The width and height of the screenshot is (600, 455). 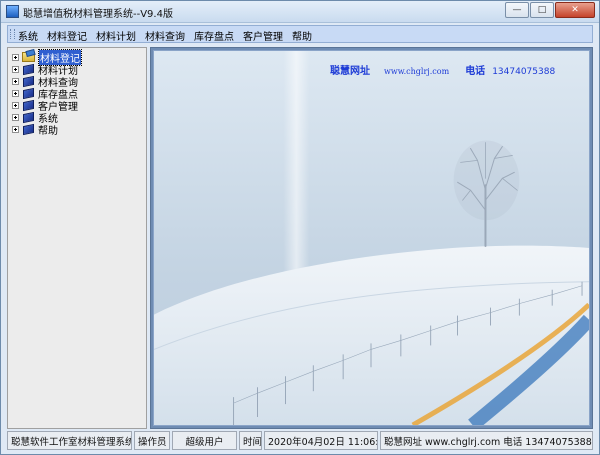 What do you see at coordinates (350, 71) in the screenshot?
I see `site-label: 聪慧网址` at bounding box center [350, 71].